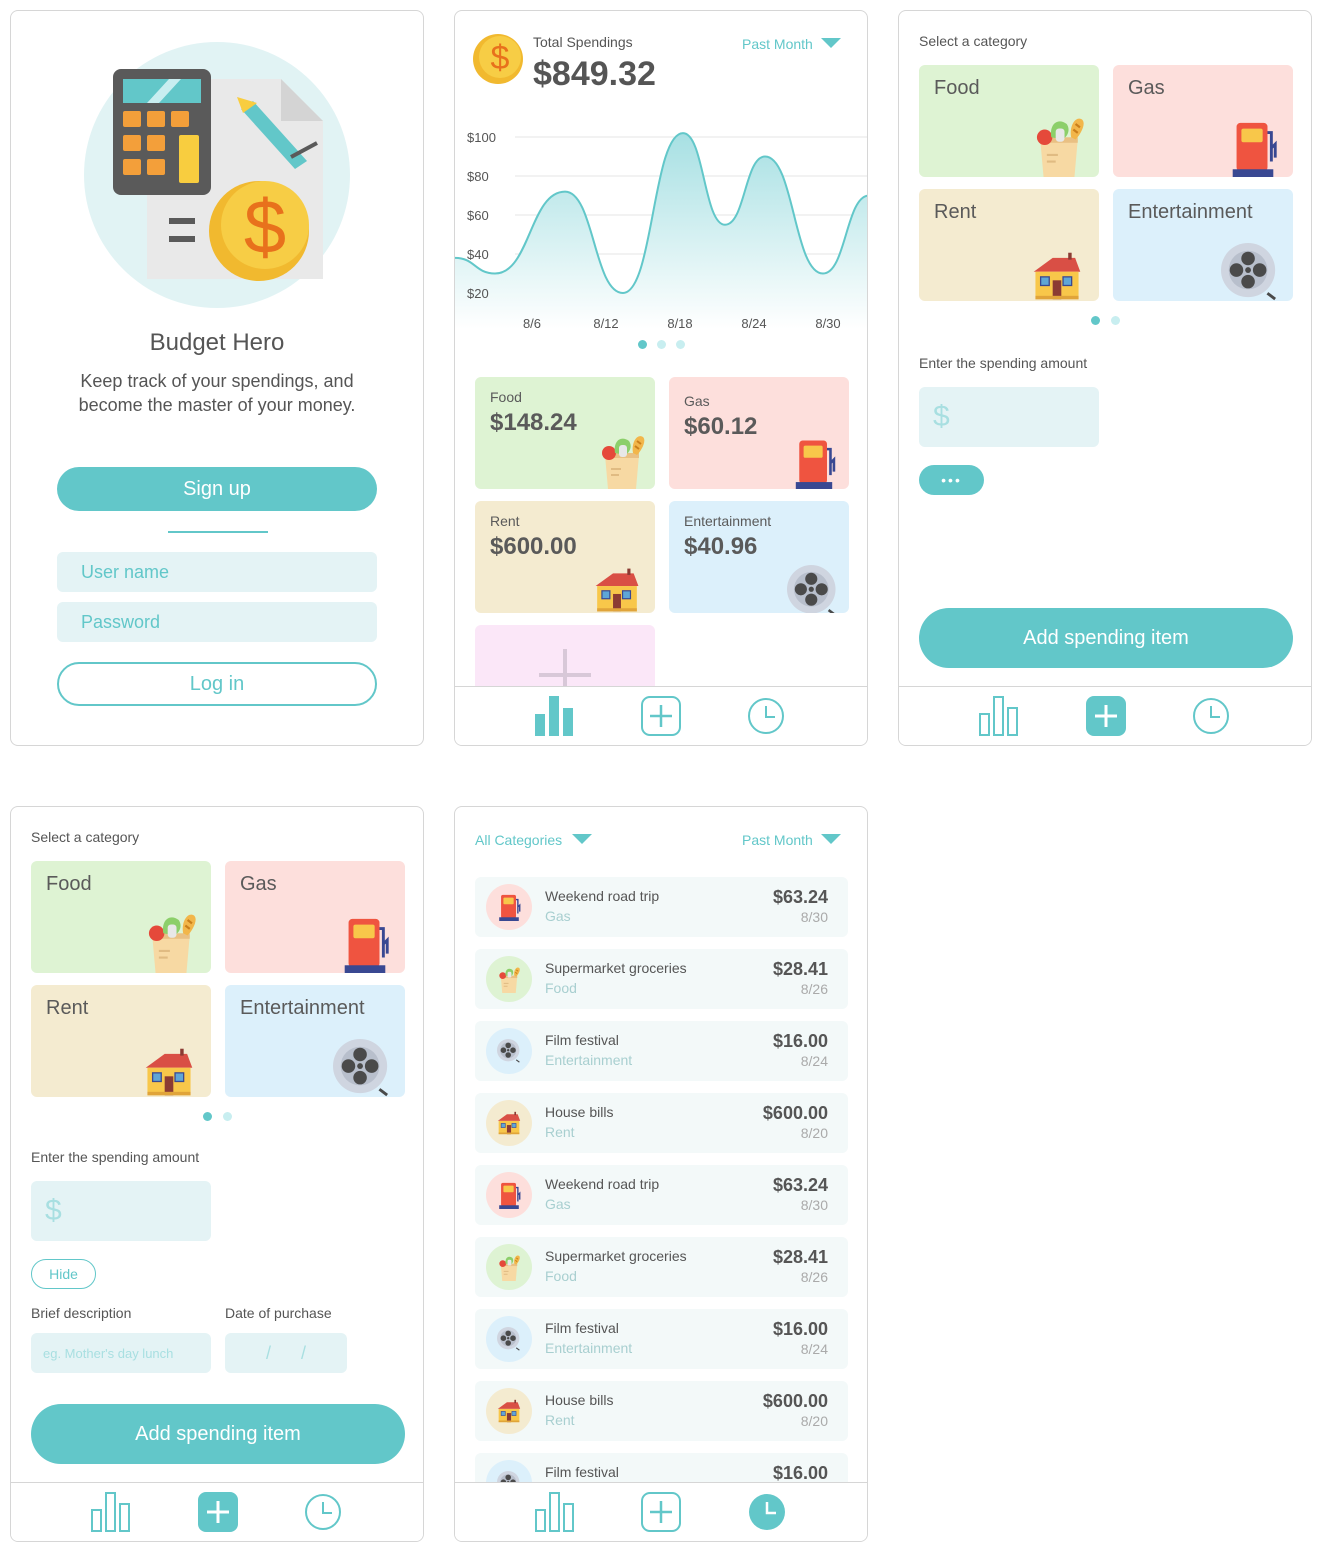  What do you see at coordinates (532, 323) in the screenshot?
I see `x-tick-label: 8/6` at bounding box center [532, 323].